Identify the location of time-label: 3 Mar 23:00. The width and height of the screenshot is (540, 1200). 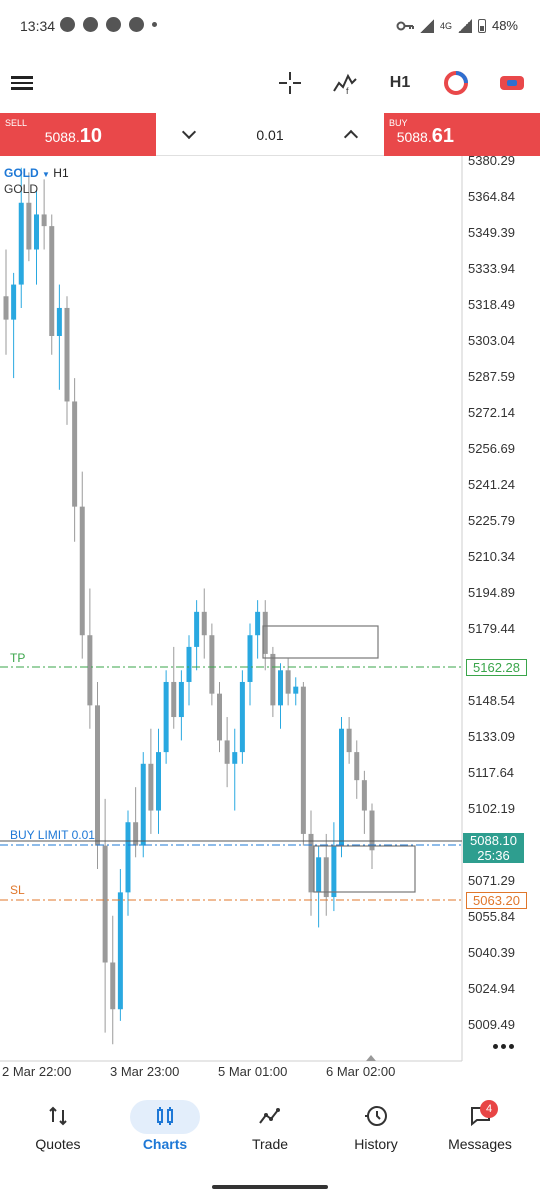
(145, 1071).